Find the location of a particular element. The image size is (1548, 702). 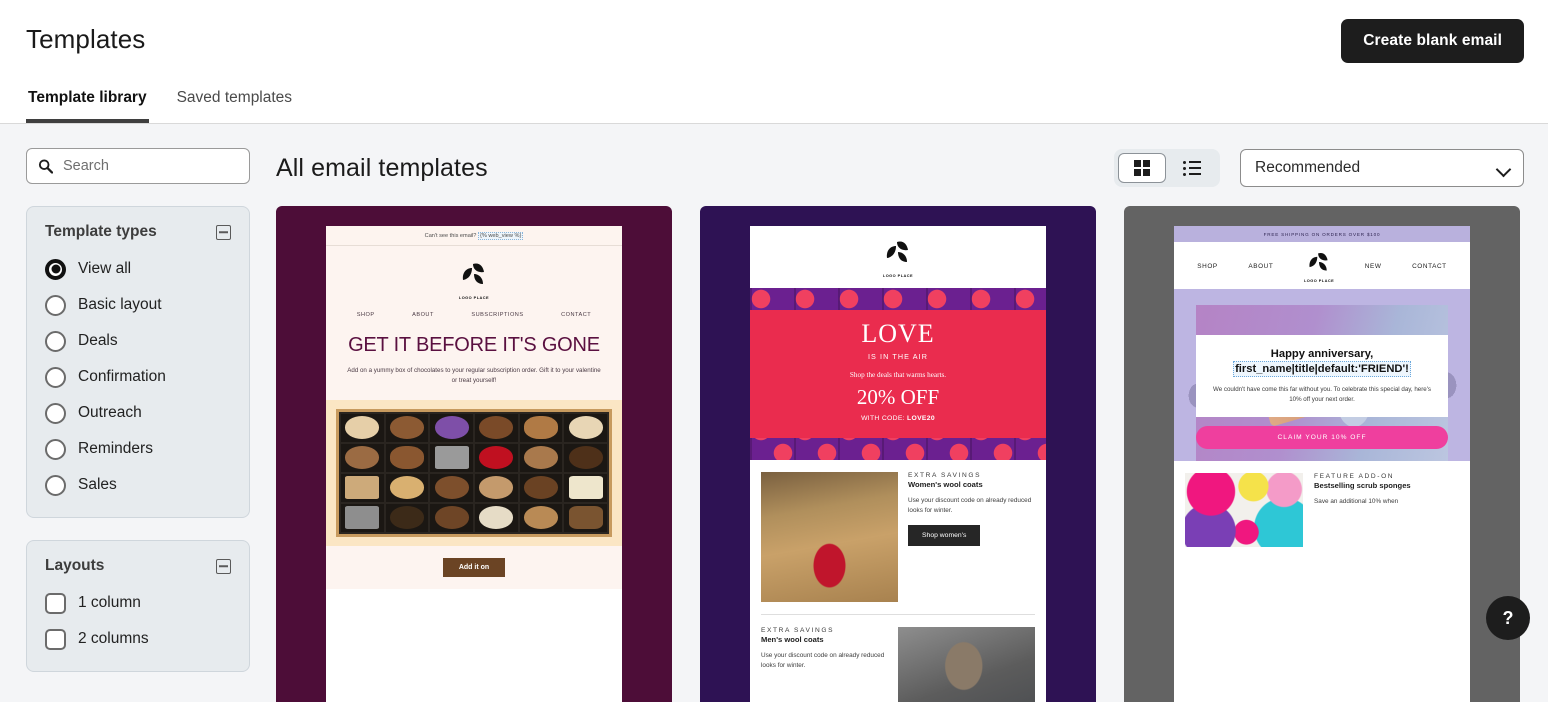

tab-bar: Template library Saved templates is located at coordinates (160, 103).